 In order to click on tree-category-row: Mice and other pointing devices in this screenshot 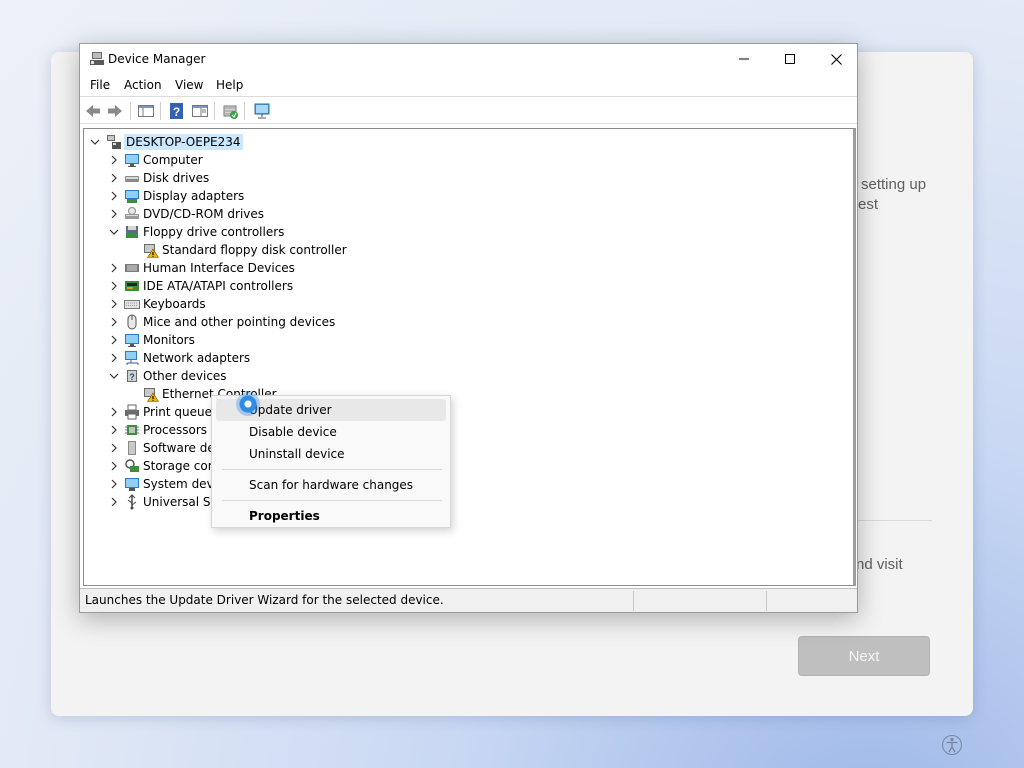, I will do `click(434, 322)`.